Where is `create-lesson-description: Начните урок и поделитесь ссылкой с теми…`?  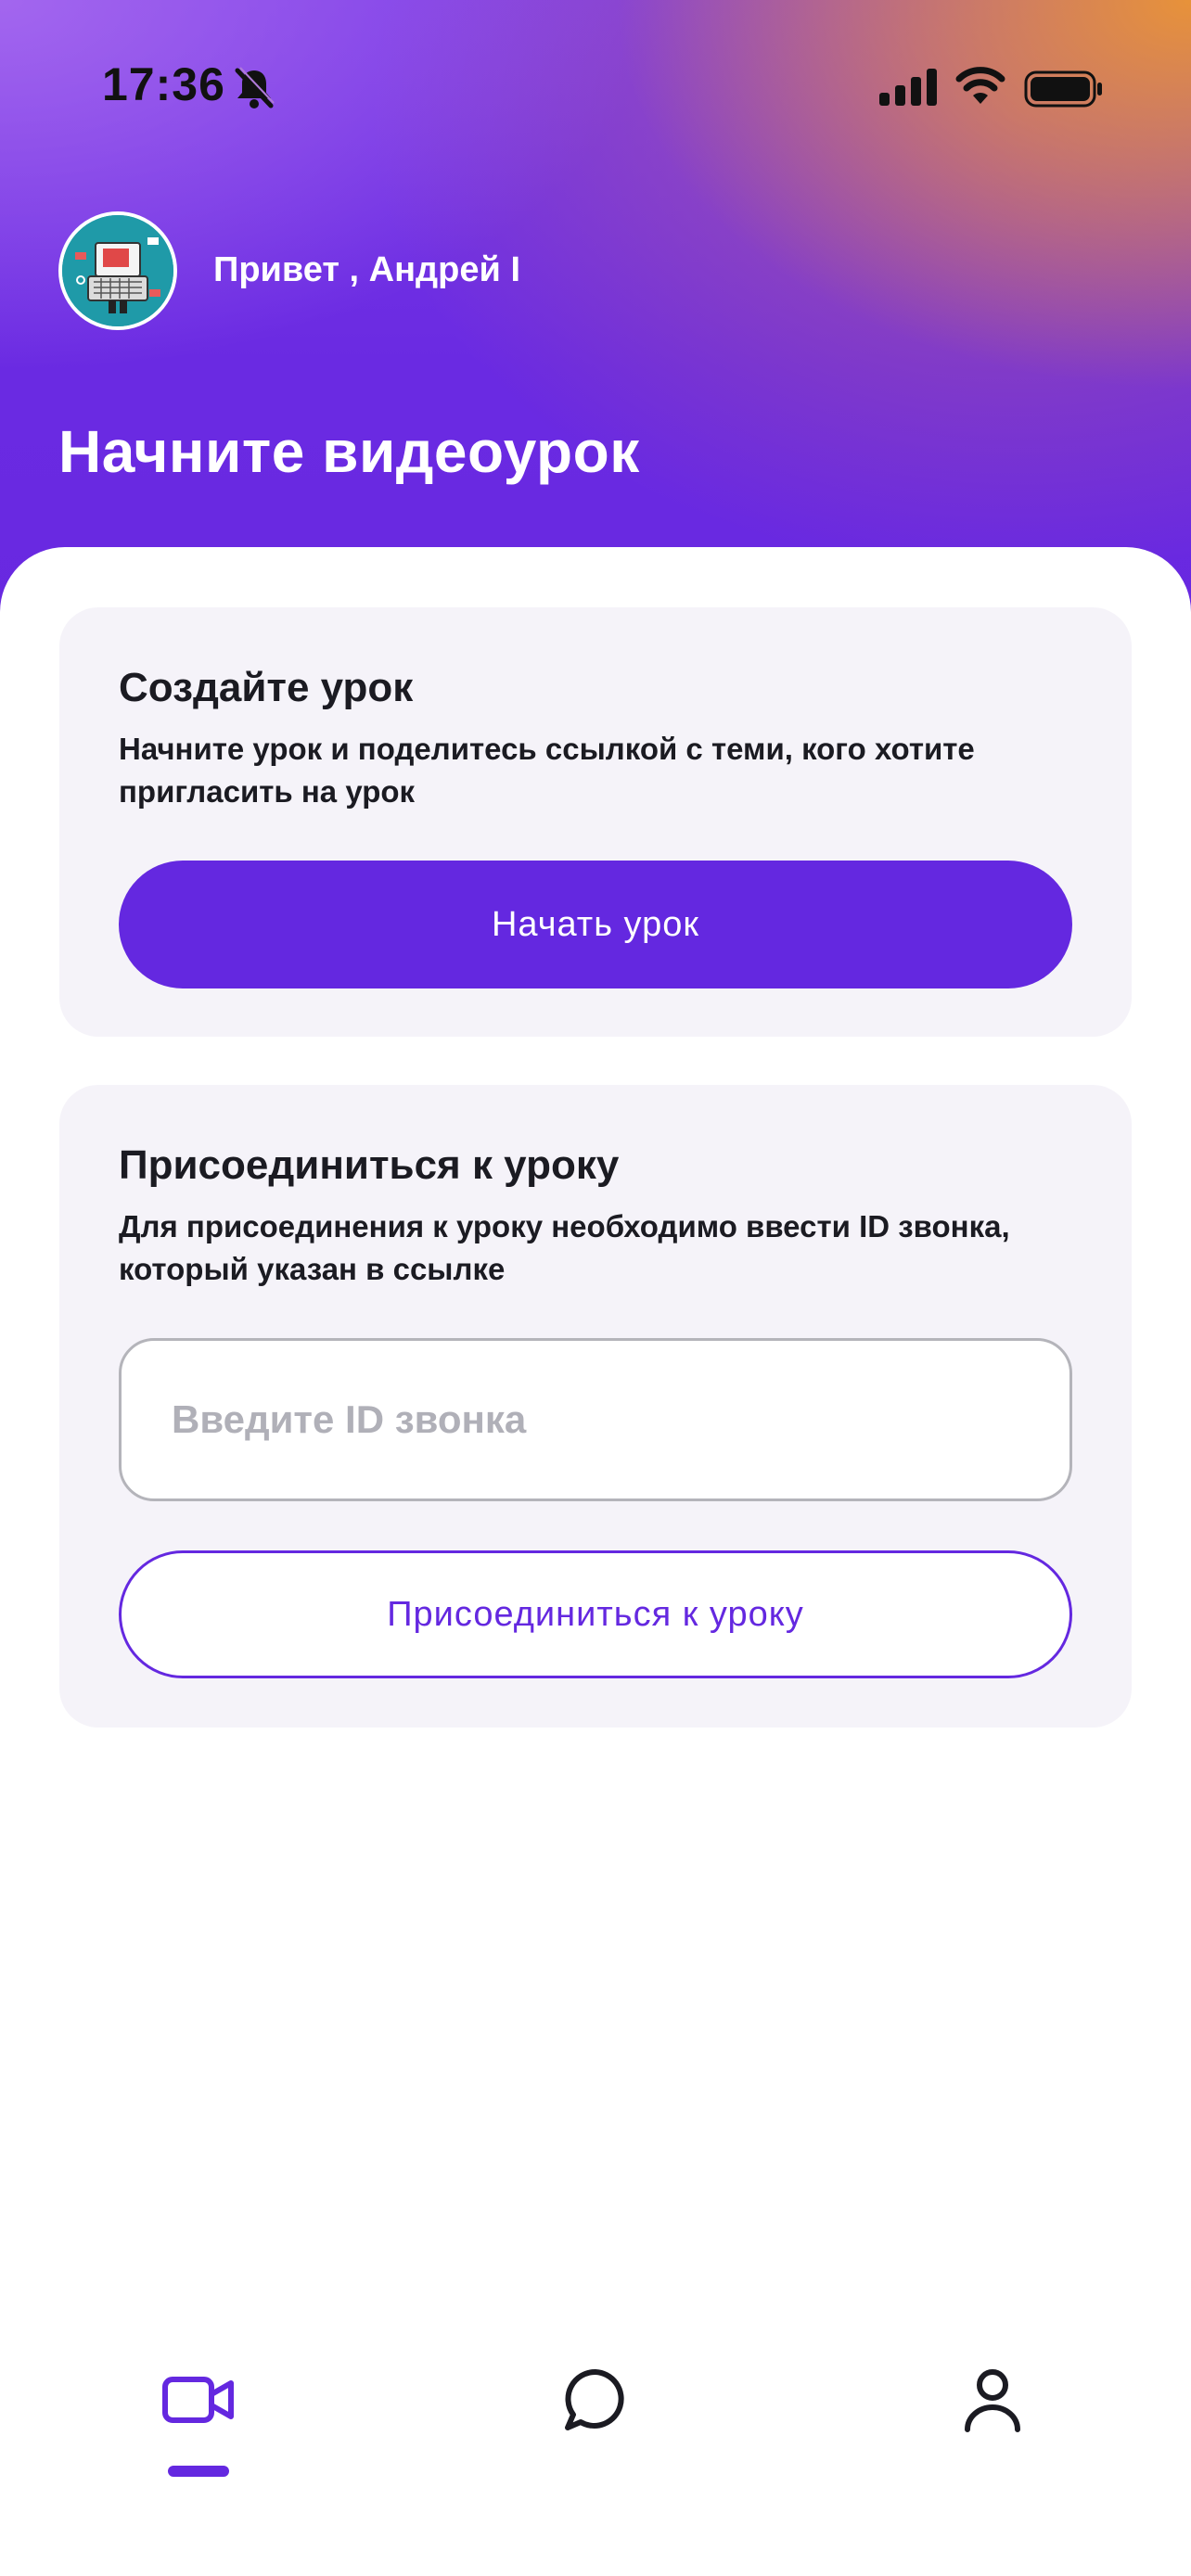 create-lesson-description: Начните урок и поделитесь ссылкой с теми… is located at coordinates (547, 770).